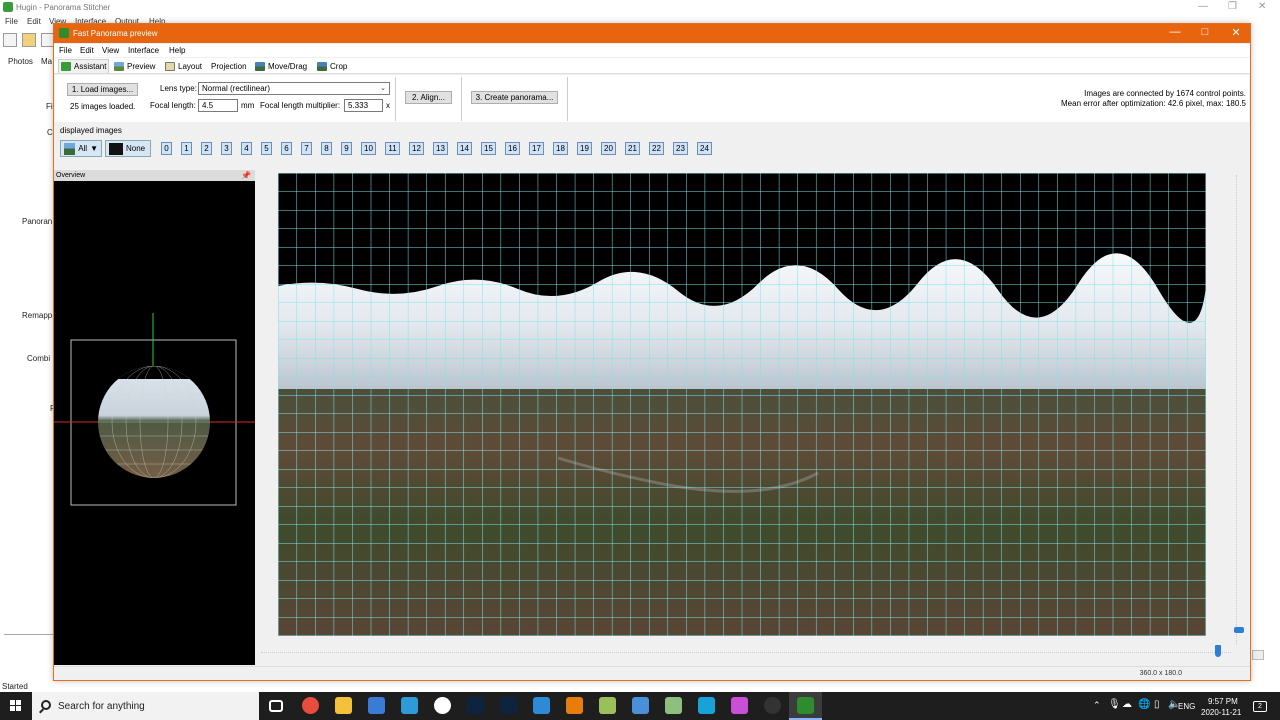 The width and height of the screenshot is (1280, 720). Describe the element at coordinates (584, 148) in the screenshot. I see `image-toggle-19: 19` at that location.